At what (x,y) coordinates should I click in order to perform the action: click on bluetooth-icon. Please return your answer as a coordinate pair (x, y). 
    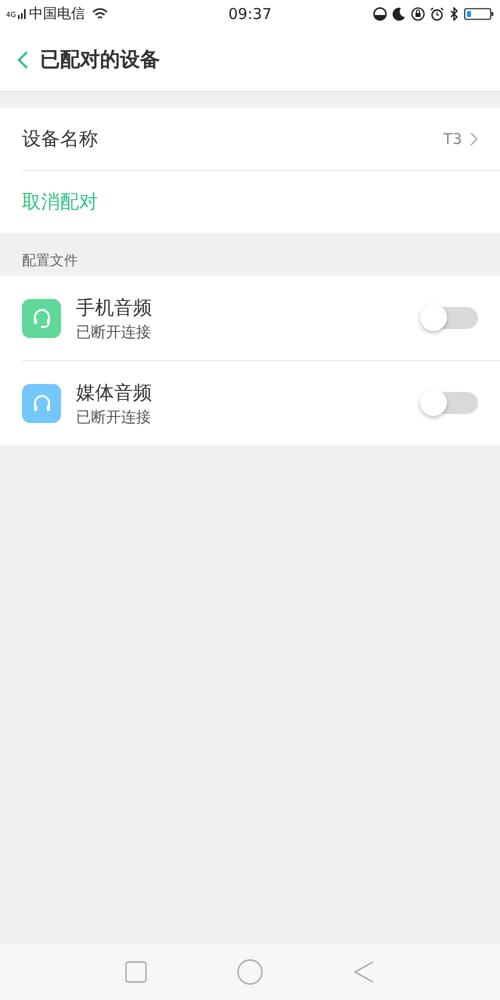
    Looking at the image, I should click on (454, 14).